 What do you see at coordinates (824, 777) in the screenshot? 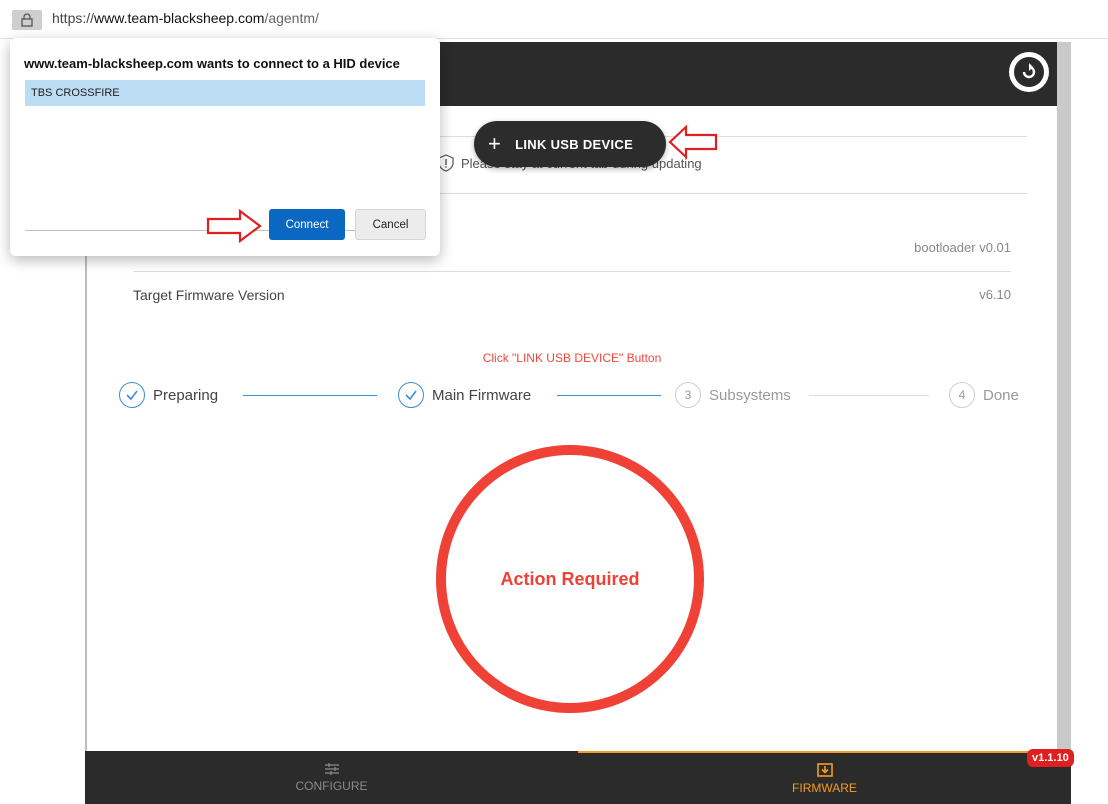
I see `nav-firmware: FIRMWARE` at bounding box center [824, 777].